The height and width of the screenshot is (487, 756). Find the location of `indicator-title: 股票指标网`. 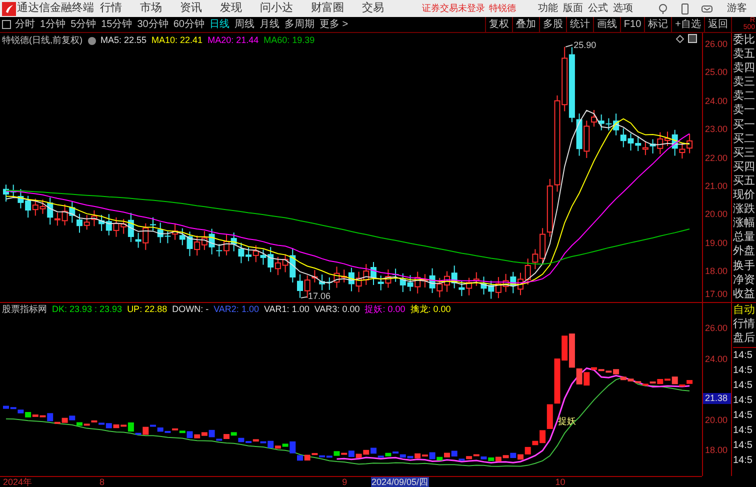

indicator-title: 股票指标网 is located at coordinates (24, 309).